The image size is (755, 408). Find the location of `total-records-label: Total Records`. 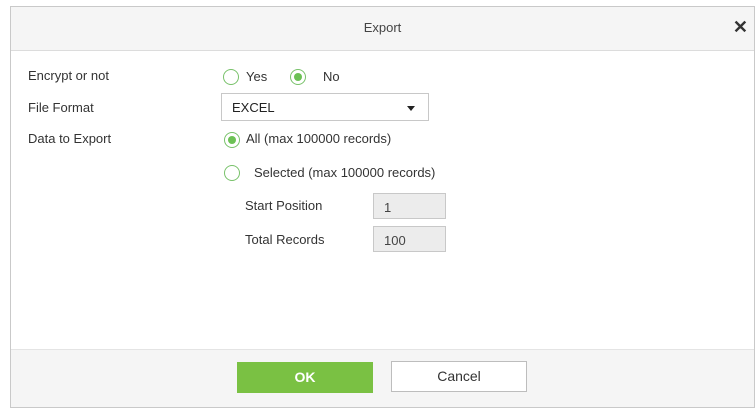

total-records-label: Total Records is located at coordinates (285, 239).